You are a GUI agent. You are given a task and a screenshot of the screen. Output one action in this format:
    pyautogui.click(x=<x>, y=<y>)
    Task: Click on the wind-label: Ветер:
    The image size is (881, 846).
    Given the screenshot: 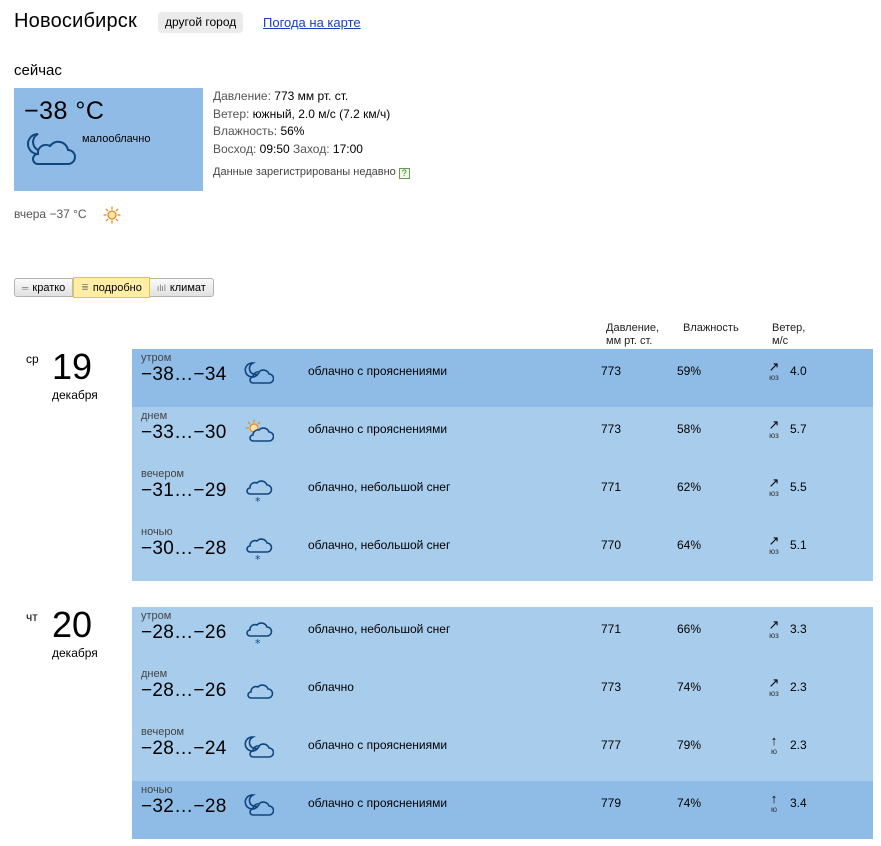 What is the action you would take?
    pyautogui.click(x=231, y=113)
    